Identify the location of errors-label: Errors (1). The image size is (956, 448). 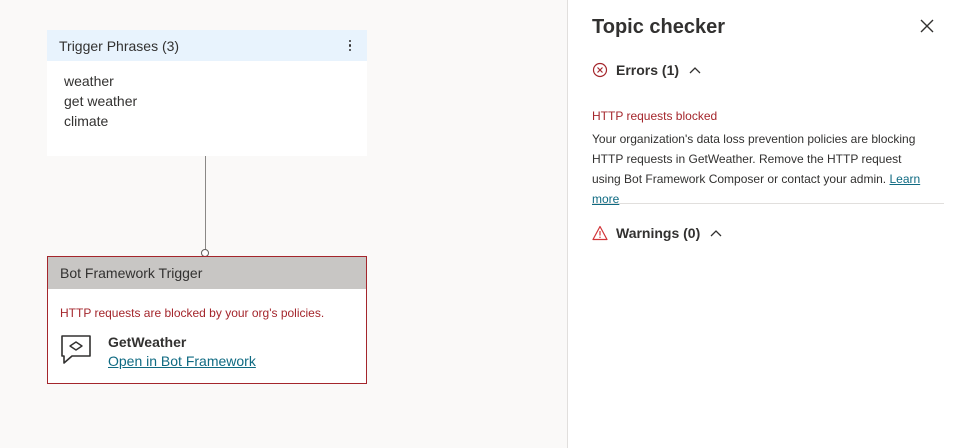
(648, 70).